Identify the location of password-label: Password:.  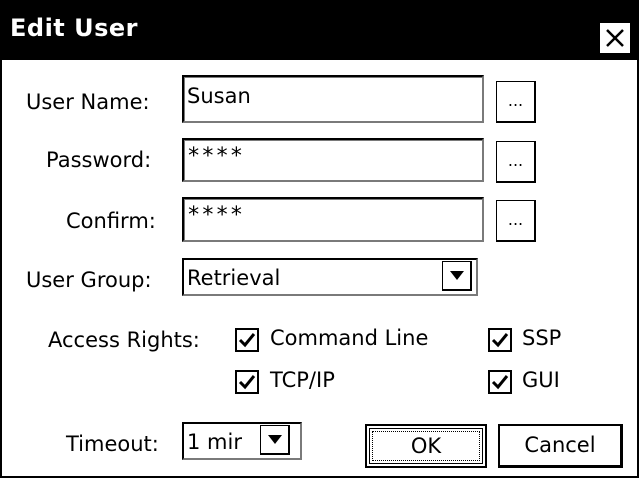
(99, 160).